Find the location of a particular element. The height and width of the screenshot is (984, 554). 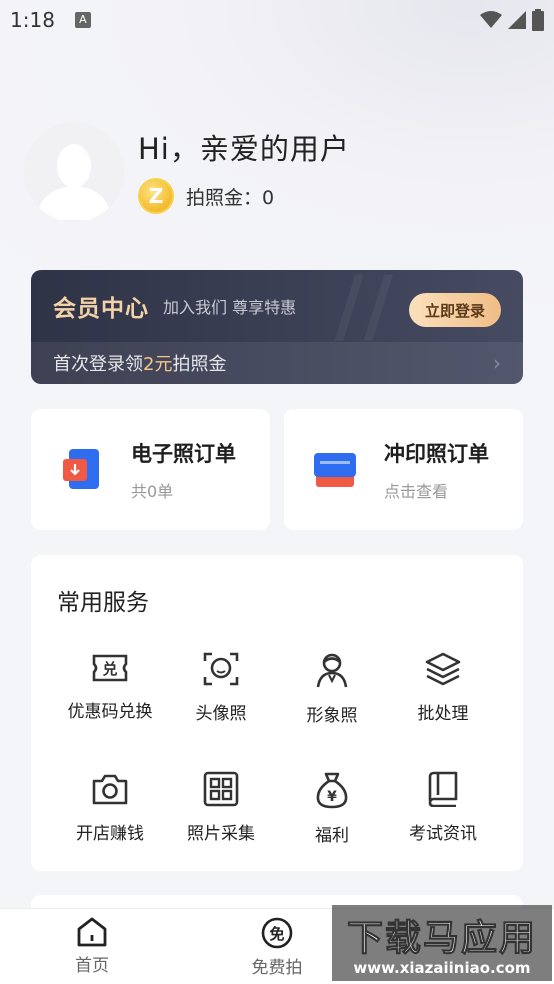

avatar-photo-icon is located at coordinates (221, 669).